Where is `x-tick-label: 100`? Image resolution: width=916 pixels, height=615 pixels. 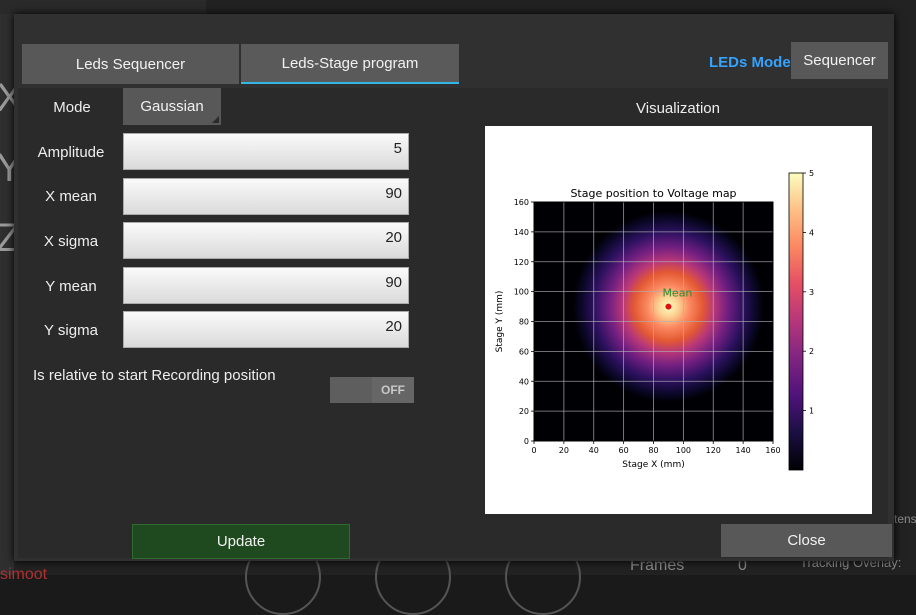
x-tick-label: 100 is located at coordinates (683, 450).